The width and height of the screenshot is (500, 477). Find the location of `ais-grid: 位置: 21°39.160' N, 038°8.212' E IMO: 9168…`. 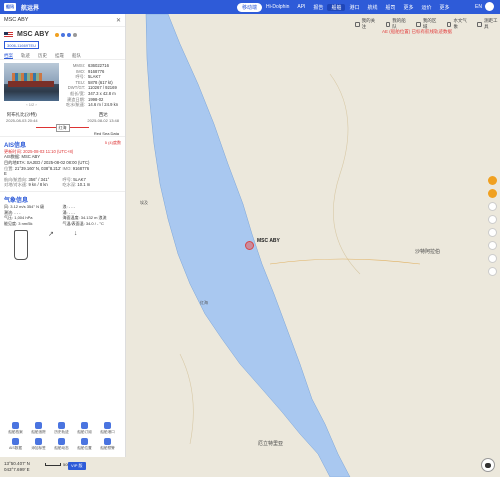

ais-grid: 位置: 21°39.160' N, 038°8.212' E IMO: 9168… is located at coordinates (62, 177).